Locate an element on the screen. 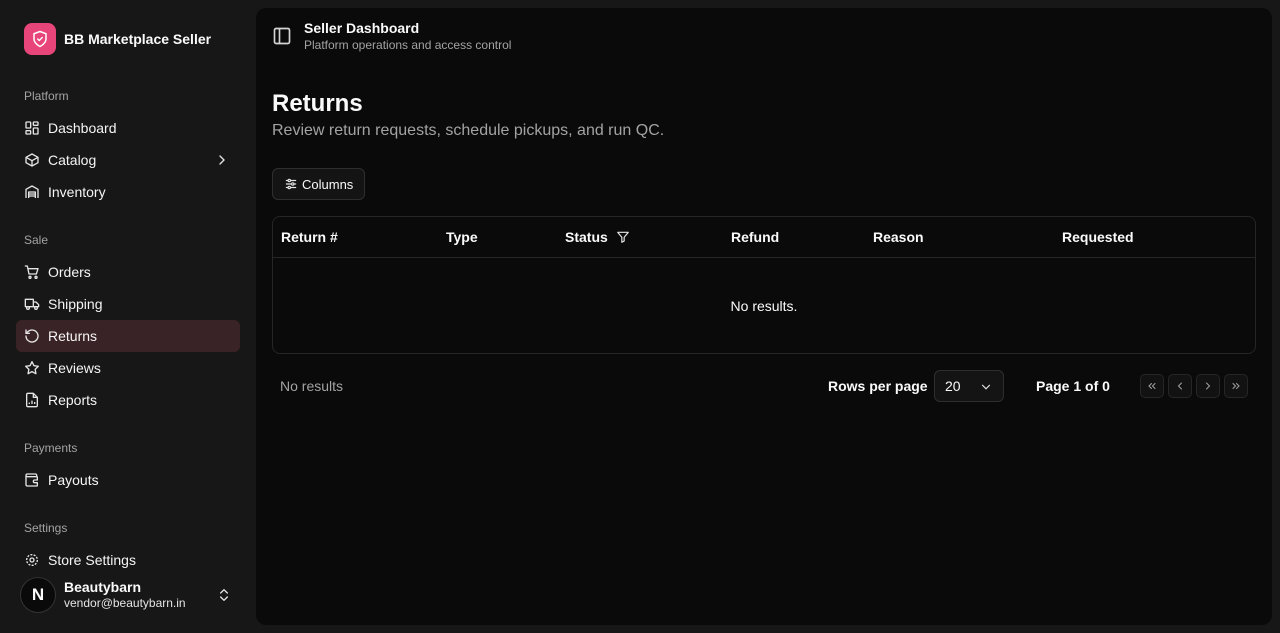 This screenshot has height=633, width=1280. chevrons-left-icon is located at coordinates (1152, 386).